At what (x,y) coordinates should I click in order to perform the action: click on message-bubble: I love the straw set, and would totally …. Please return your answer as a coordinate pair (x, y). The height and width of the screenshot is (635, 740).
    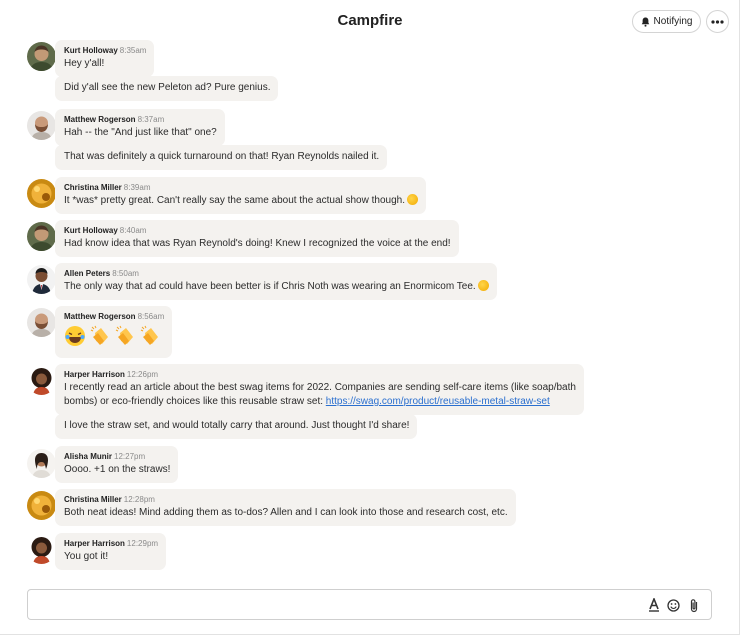
    Looking at the image, I should click on (236, 426).